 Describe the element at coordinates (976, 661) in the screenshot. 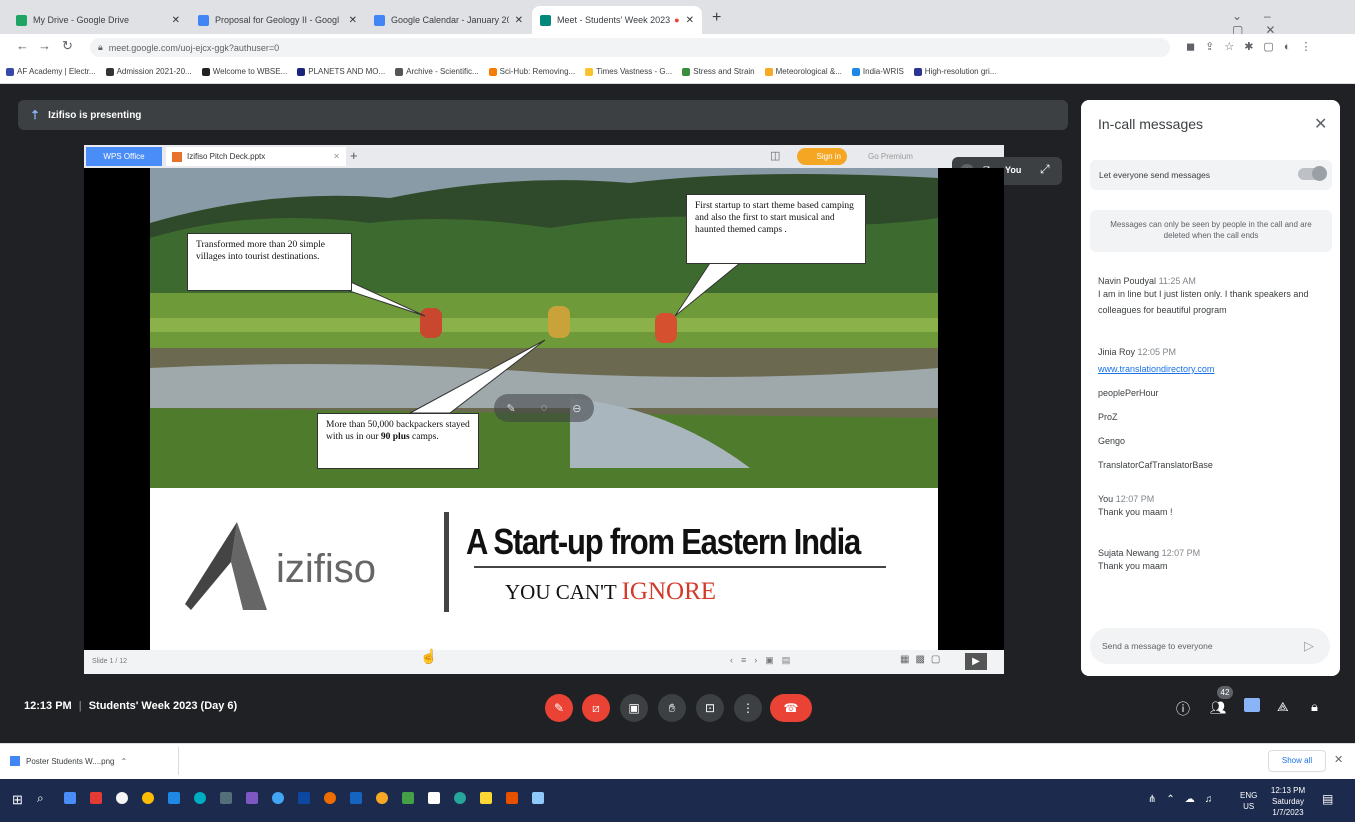

I see `play-slideshow-button: ▶` at that location.